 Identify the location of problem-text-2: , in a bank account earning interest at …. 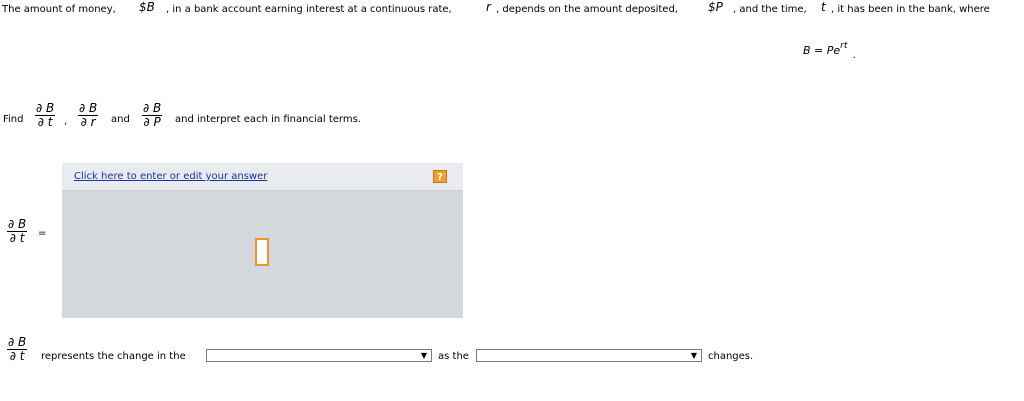
(309, 9).